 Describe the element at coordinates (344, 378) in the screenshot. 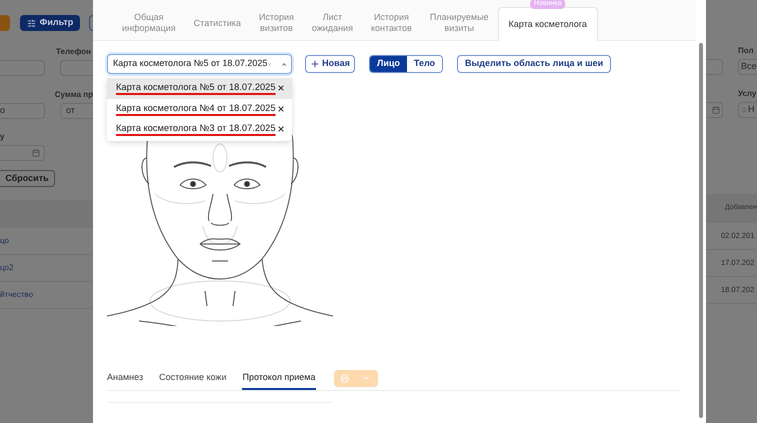

I see `printer-icon` at that location.